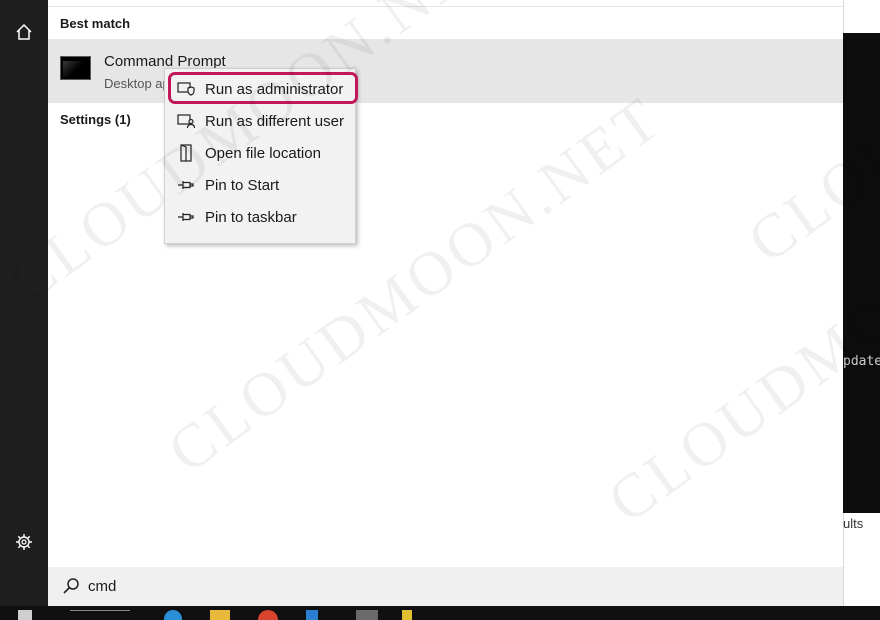  What do you see at coordinates (861, 361) in the screenshot?
I see `background-console-text: pdate` at bounding box center [861, 361].